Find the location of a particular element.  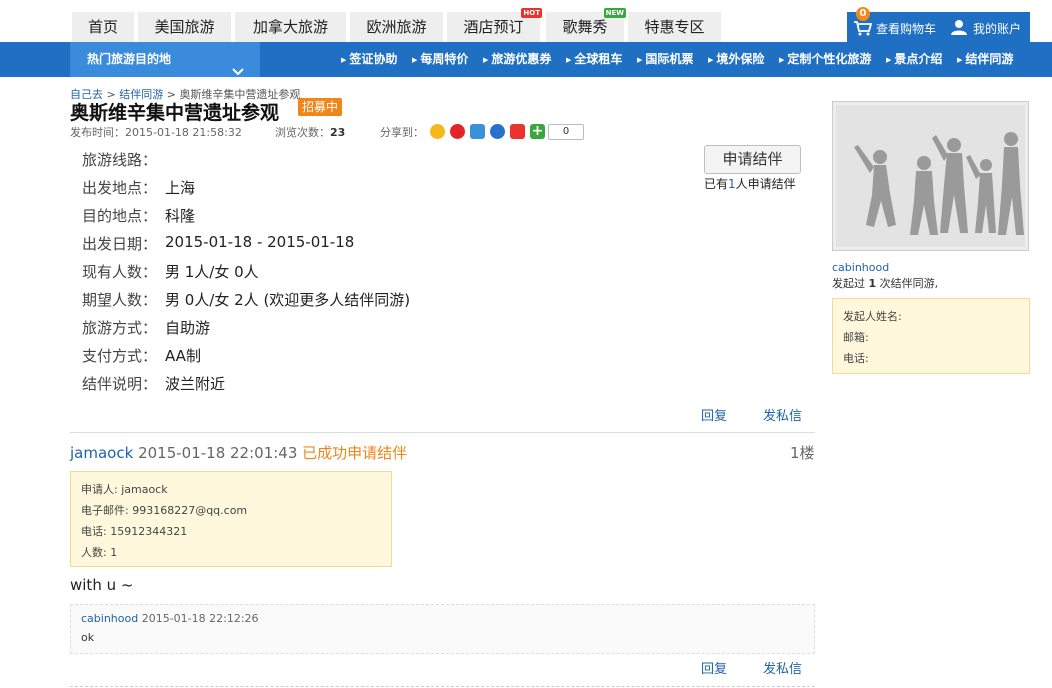

chevron-down-icon is located at coordinates (238, 72).